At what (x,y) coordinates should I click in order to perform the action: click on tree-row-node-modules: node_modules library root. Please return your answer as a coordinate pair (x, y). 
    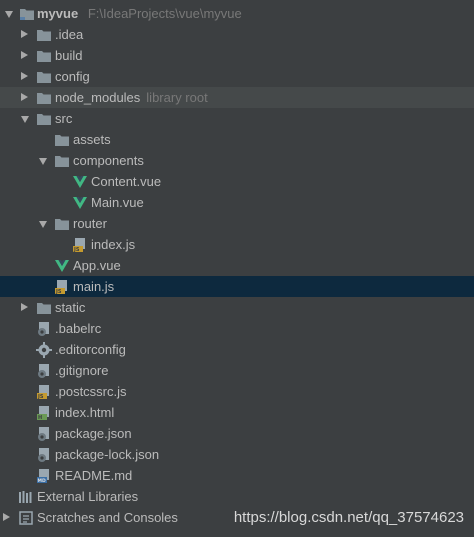
    Looking at the image, I should click on (237, 97).